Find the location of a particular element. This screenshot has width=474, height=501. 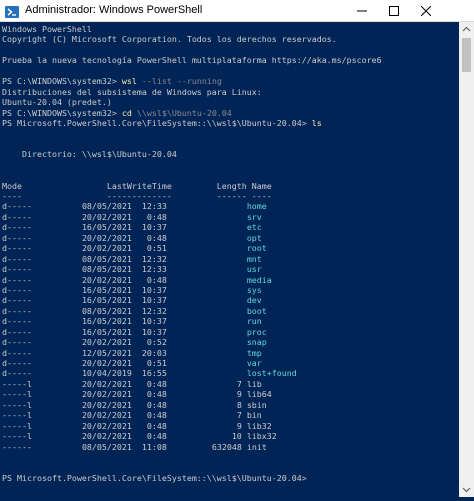

name-cell: srv is located at coordinates (254, 216).